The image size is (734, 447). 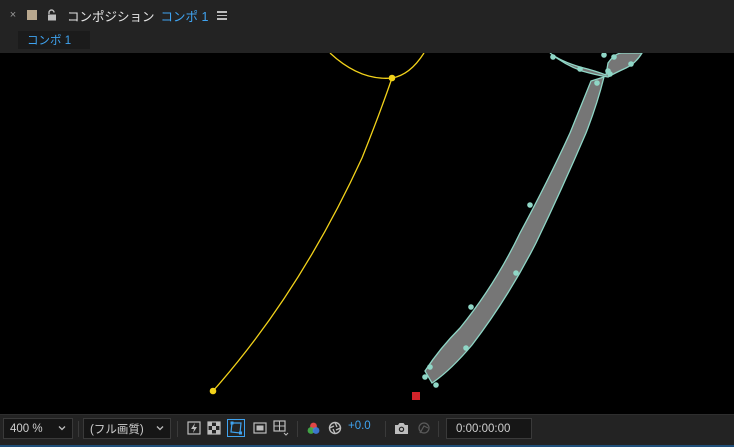 I want to click on show-snapshot-icon, so click(x=423, y=427).